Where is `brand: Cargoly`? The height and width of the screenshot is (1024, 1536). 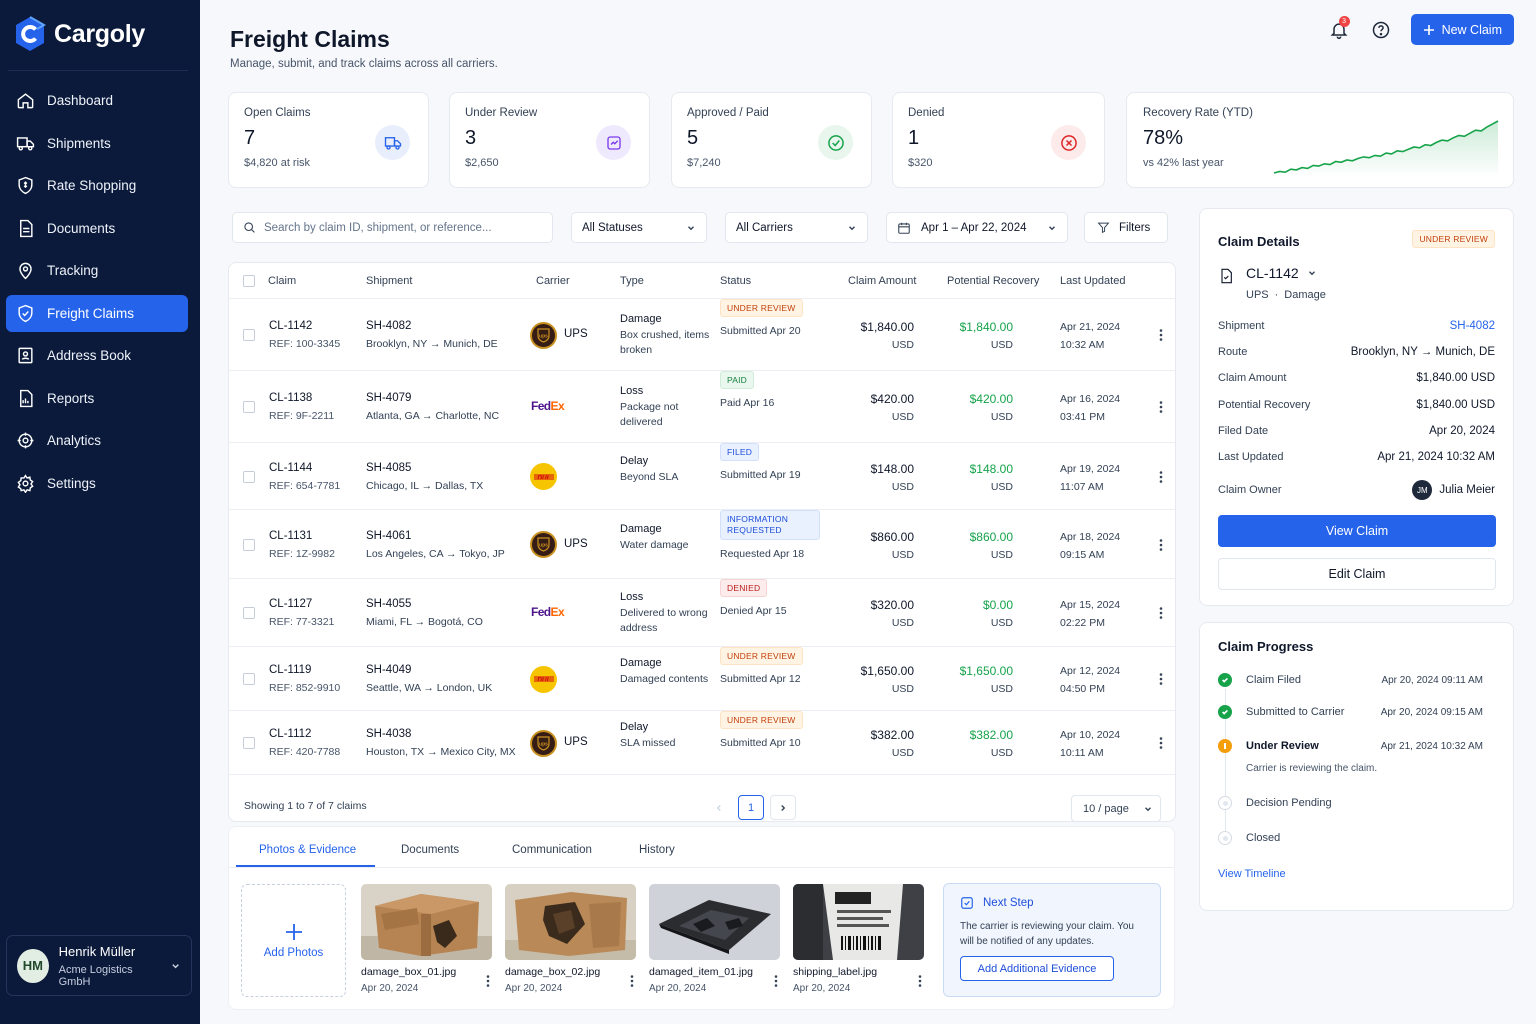 brand: Cargoly is located at coordinates (79, 34).